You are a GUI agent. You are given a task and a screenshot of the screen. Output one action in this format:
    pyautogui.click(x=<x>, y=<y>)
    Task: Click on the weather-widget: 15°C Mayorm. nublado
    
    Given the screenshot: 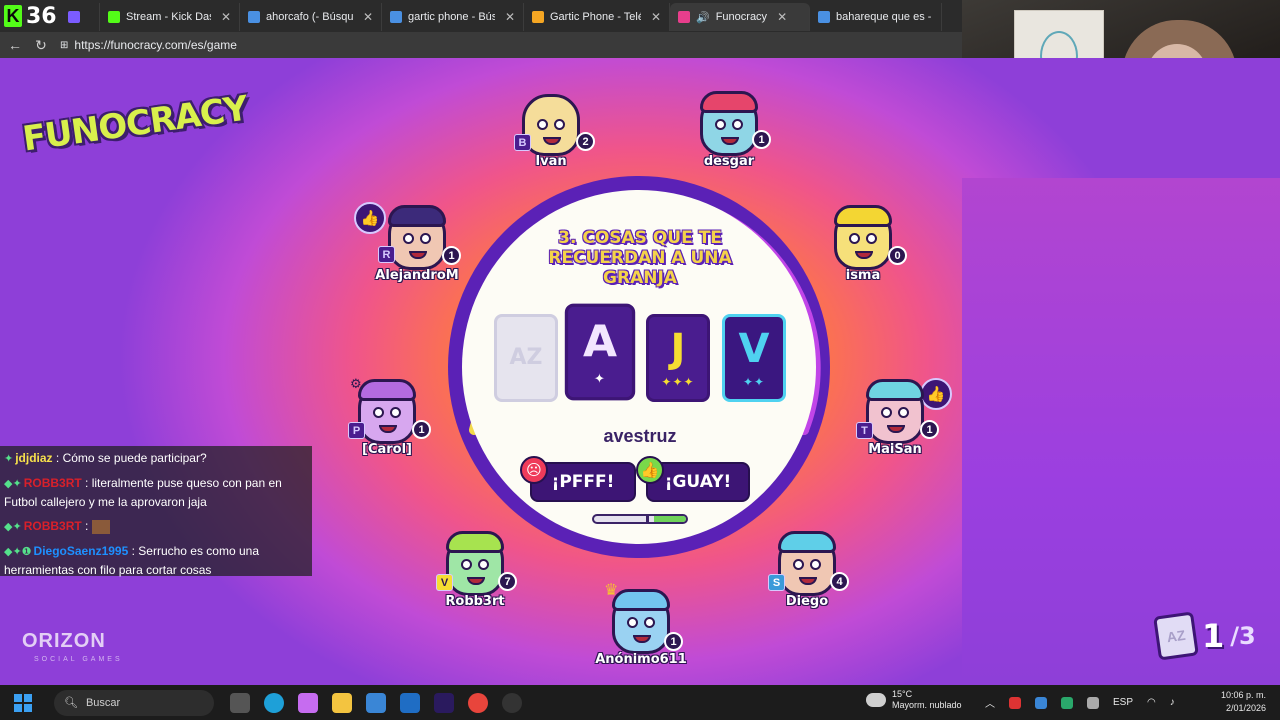 What is the action you would take?
    pyautogui.click(x=914, y=700)
    